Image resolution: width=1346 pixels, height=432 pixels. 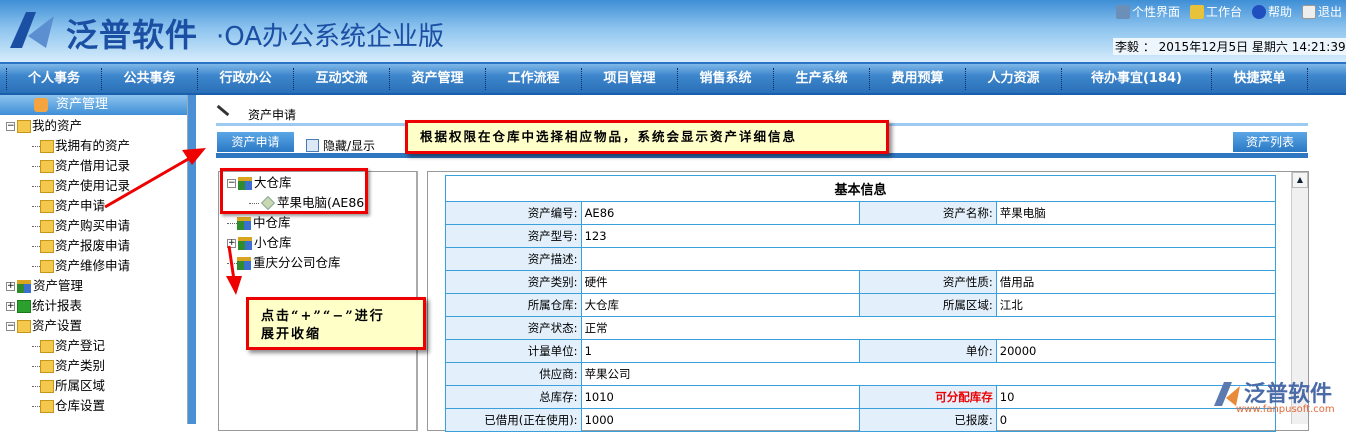 I want to click on watermark-logo: 泛普软件 www.fanpusoft.com, so click(x=1277, y=400).